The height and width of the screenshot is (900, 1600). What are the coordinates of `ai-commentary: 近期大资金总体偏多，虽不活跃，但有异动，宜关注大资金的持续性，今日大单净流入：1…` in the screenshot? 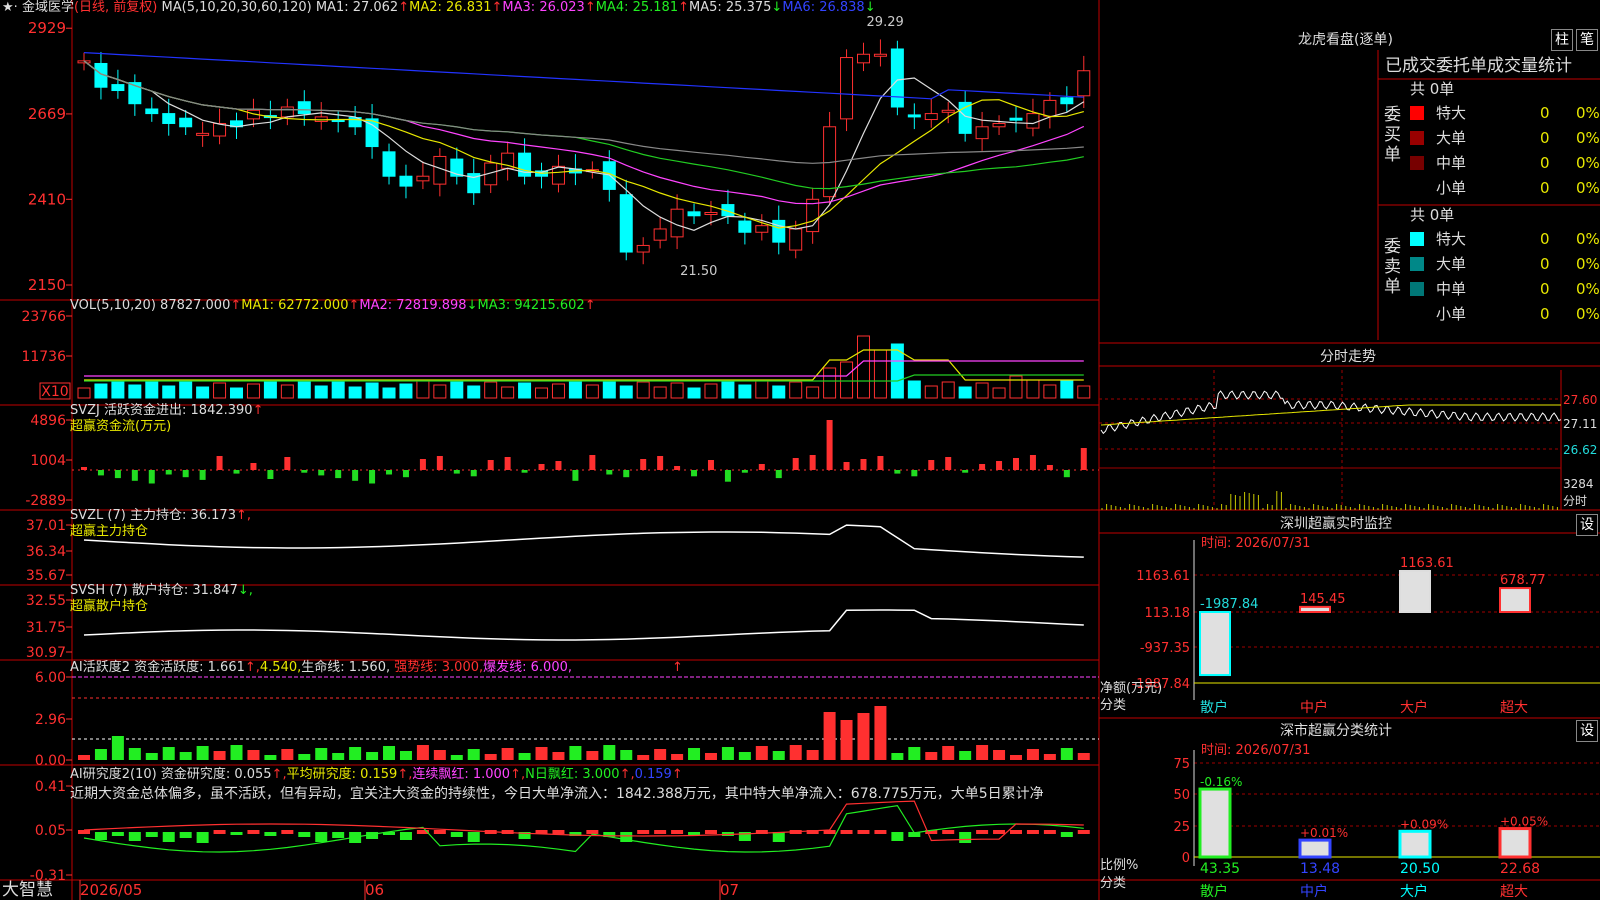 It's located at (557, 794).